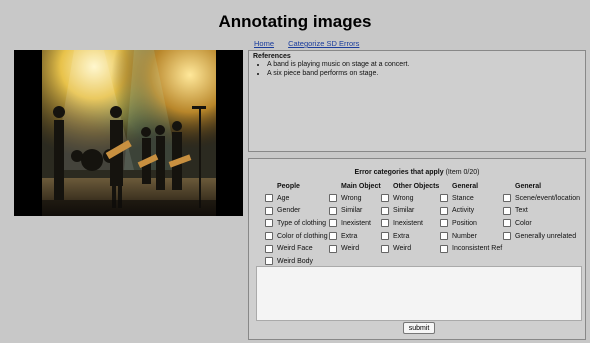  I want to click on nav-bar: Home Categorize SD Errors, so click(312, 43).